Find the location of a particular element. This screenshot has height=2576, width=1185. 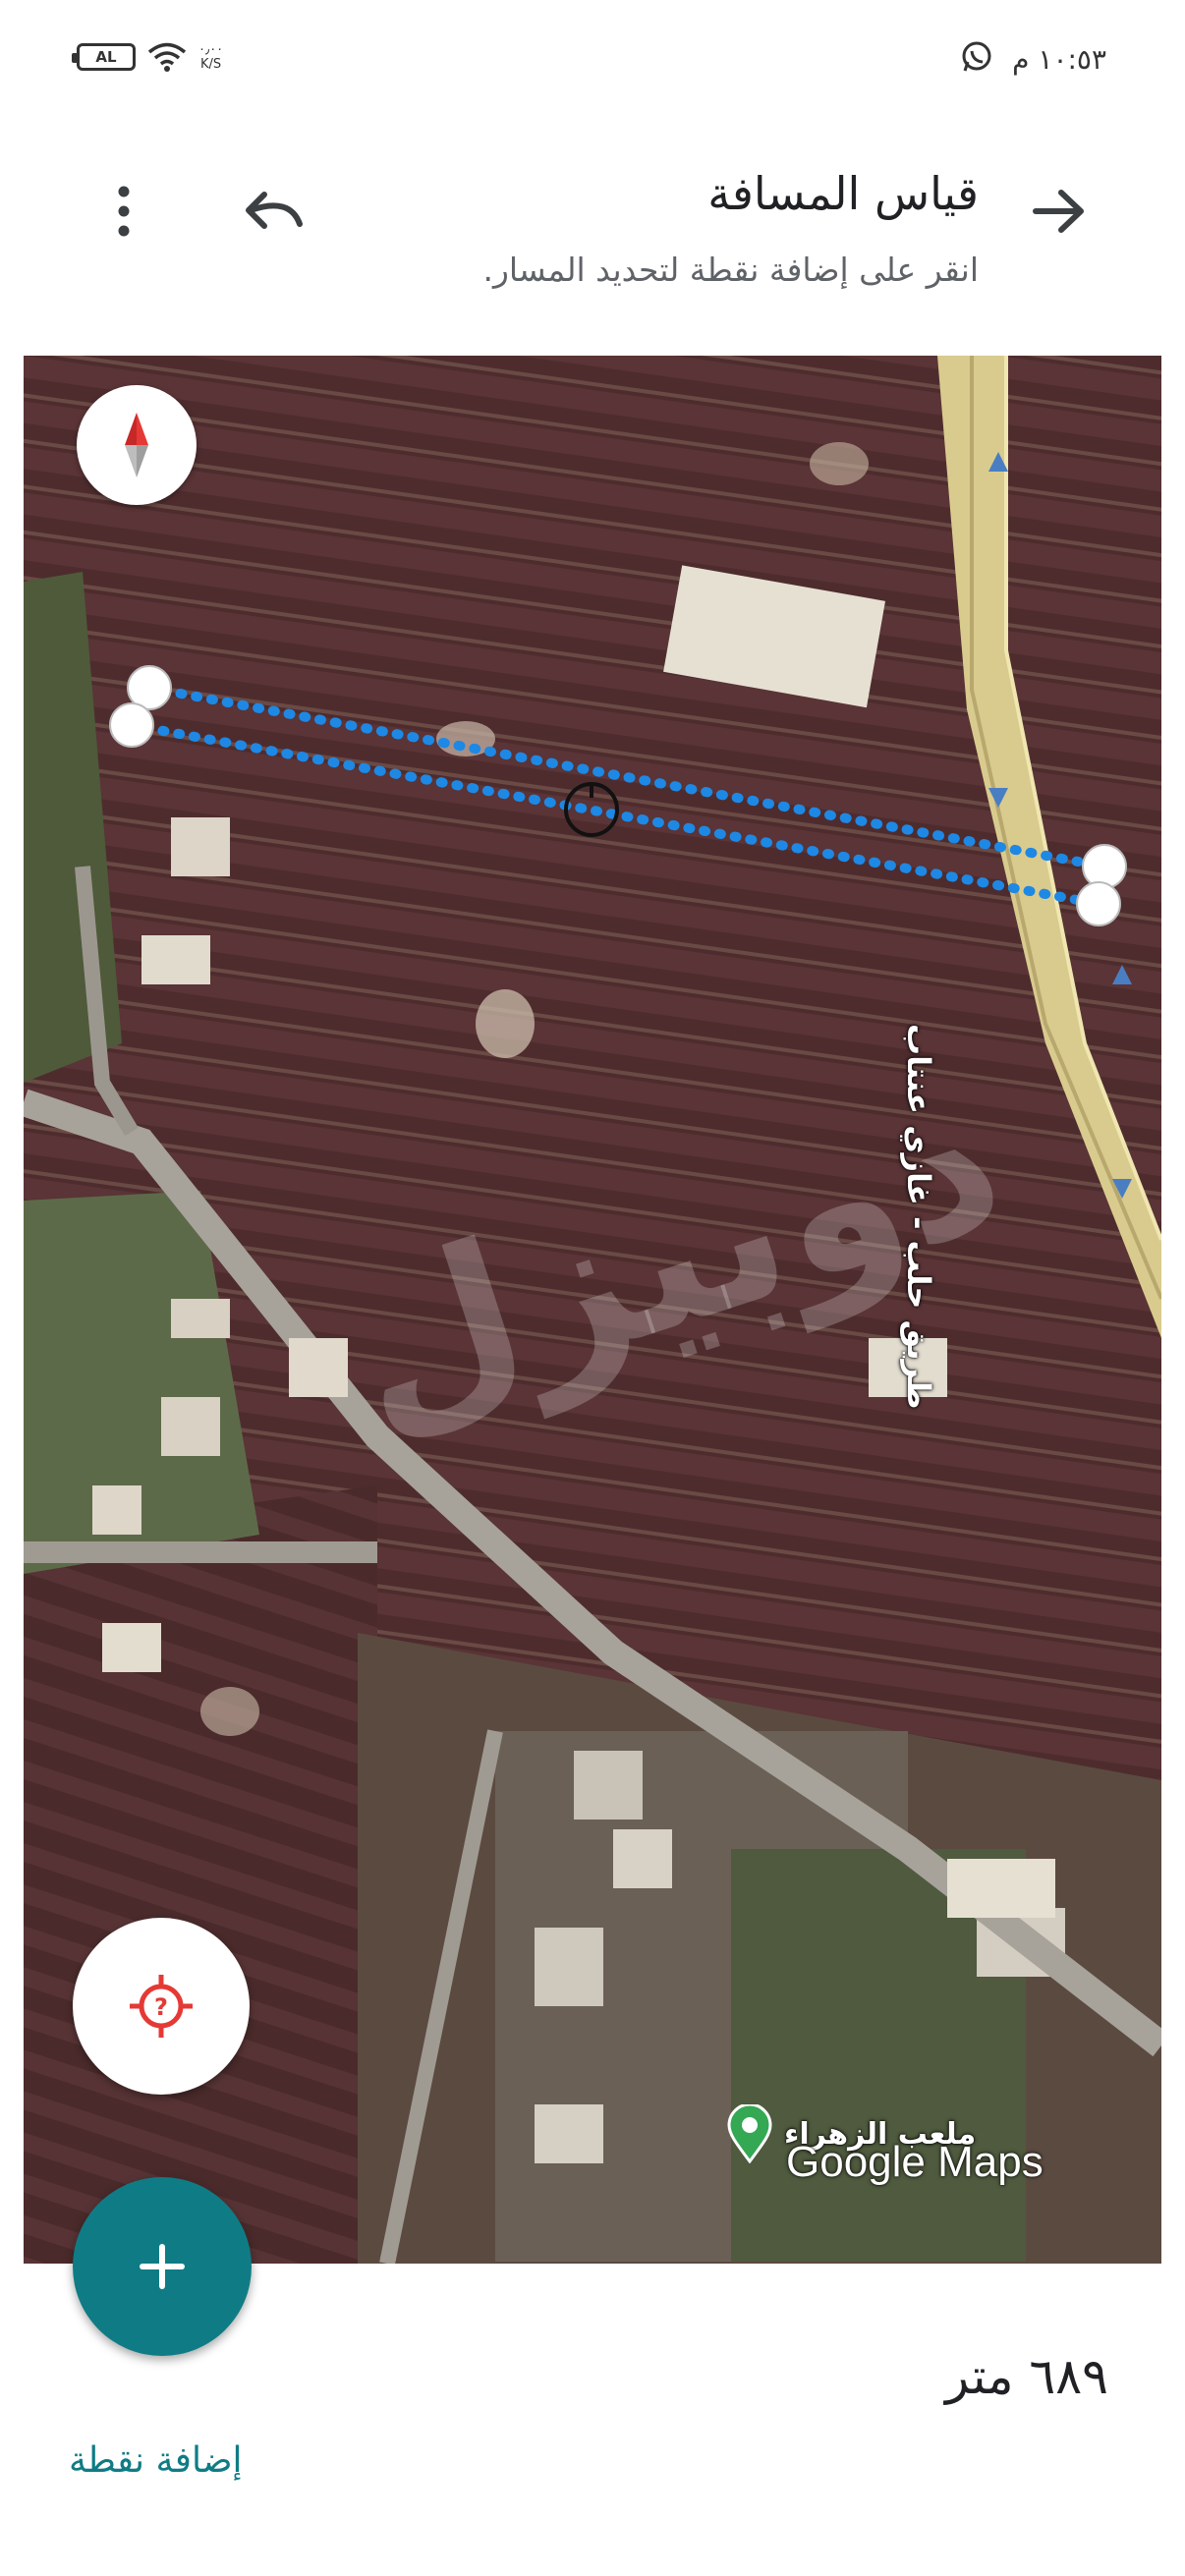

wifi-icon is located at coordinates (167, 57).